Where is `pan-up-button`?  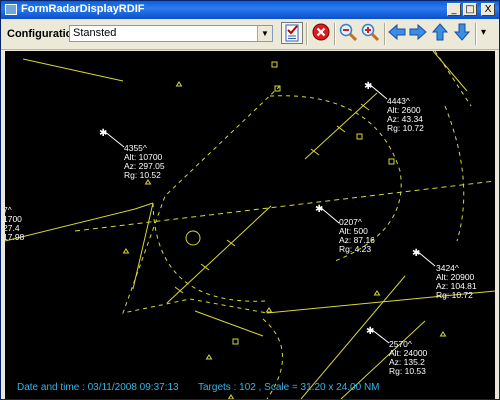 pan-up-button is located at coordinates (441, 33).